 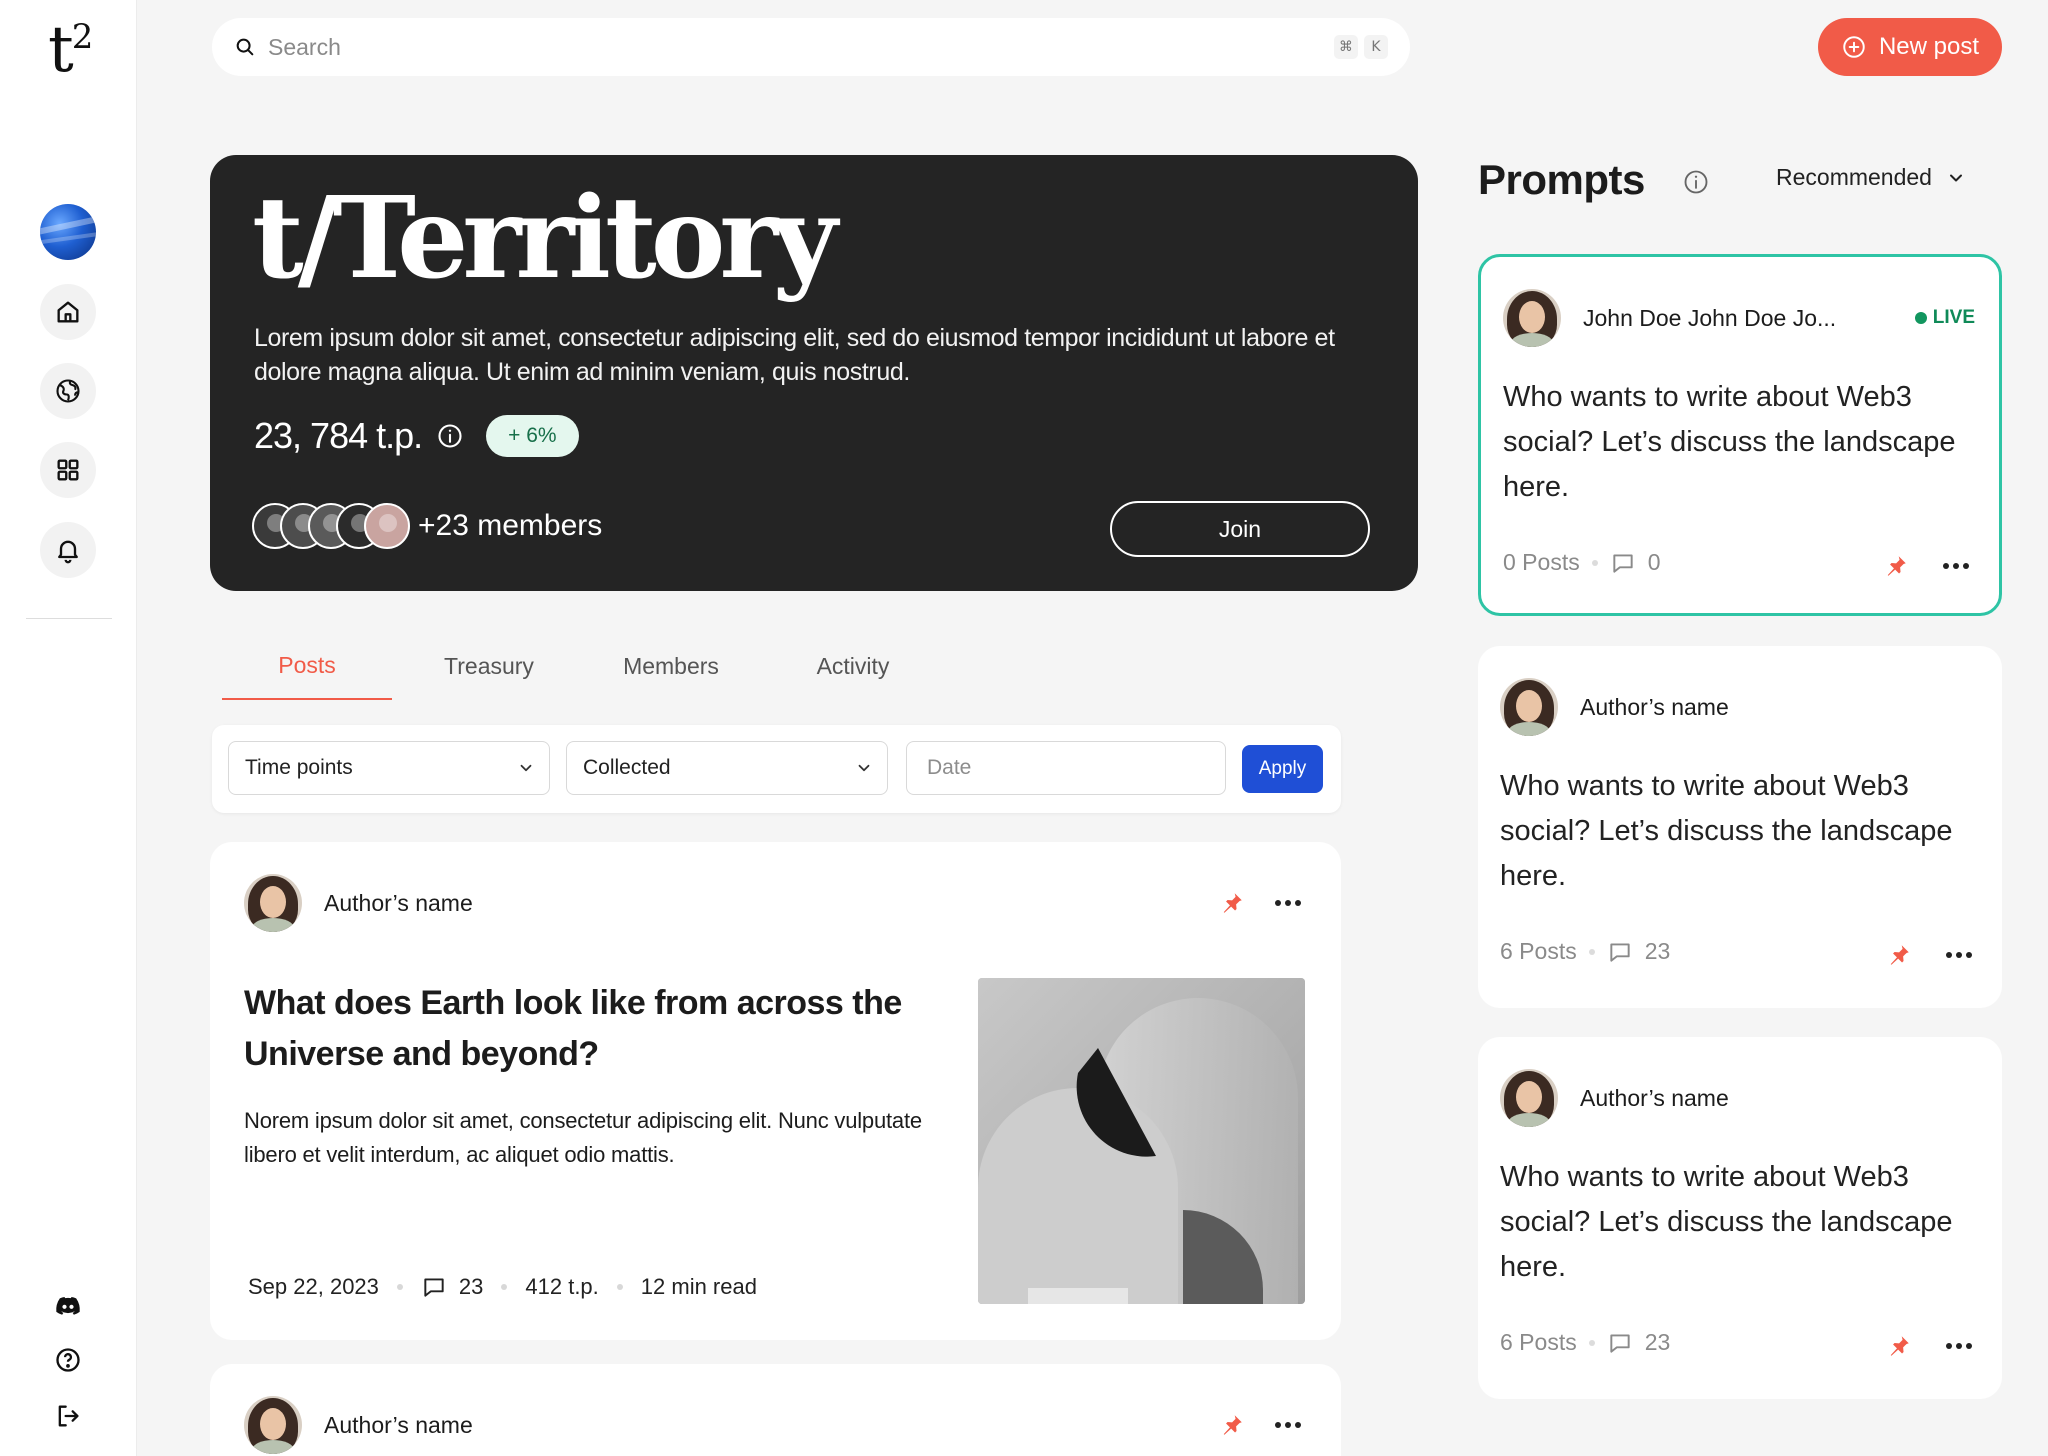 What do you see at coordinates (544, 238) in the screenshot?
I see `territory-title: t/Territory` at bounding box center [544, 238].